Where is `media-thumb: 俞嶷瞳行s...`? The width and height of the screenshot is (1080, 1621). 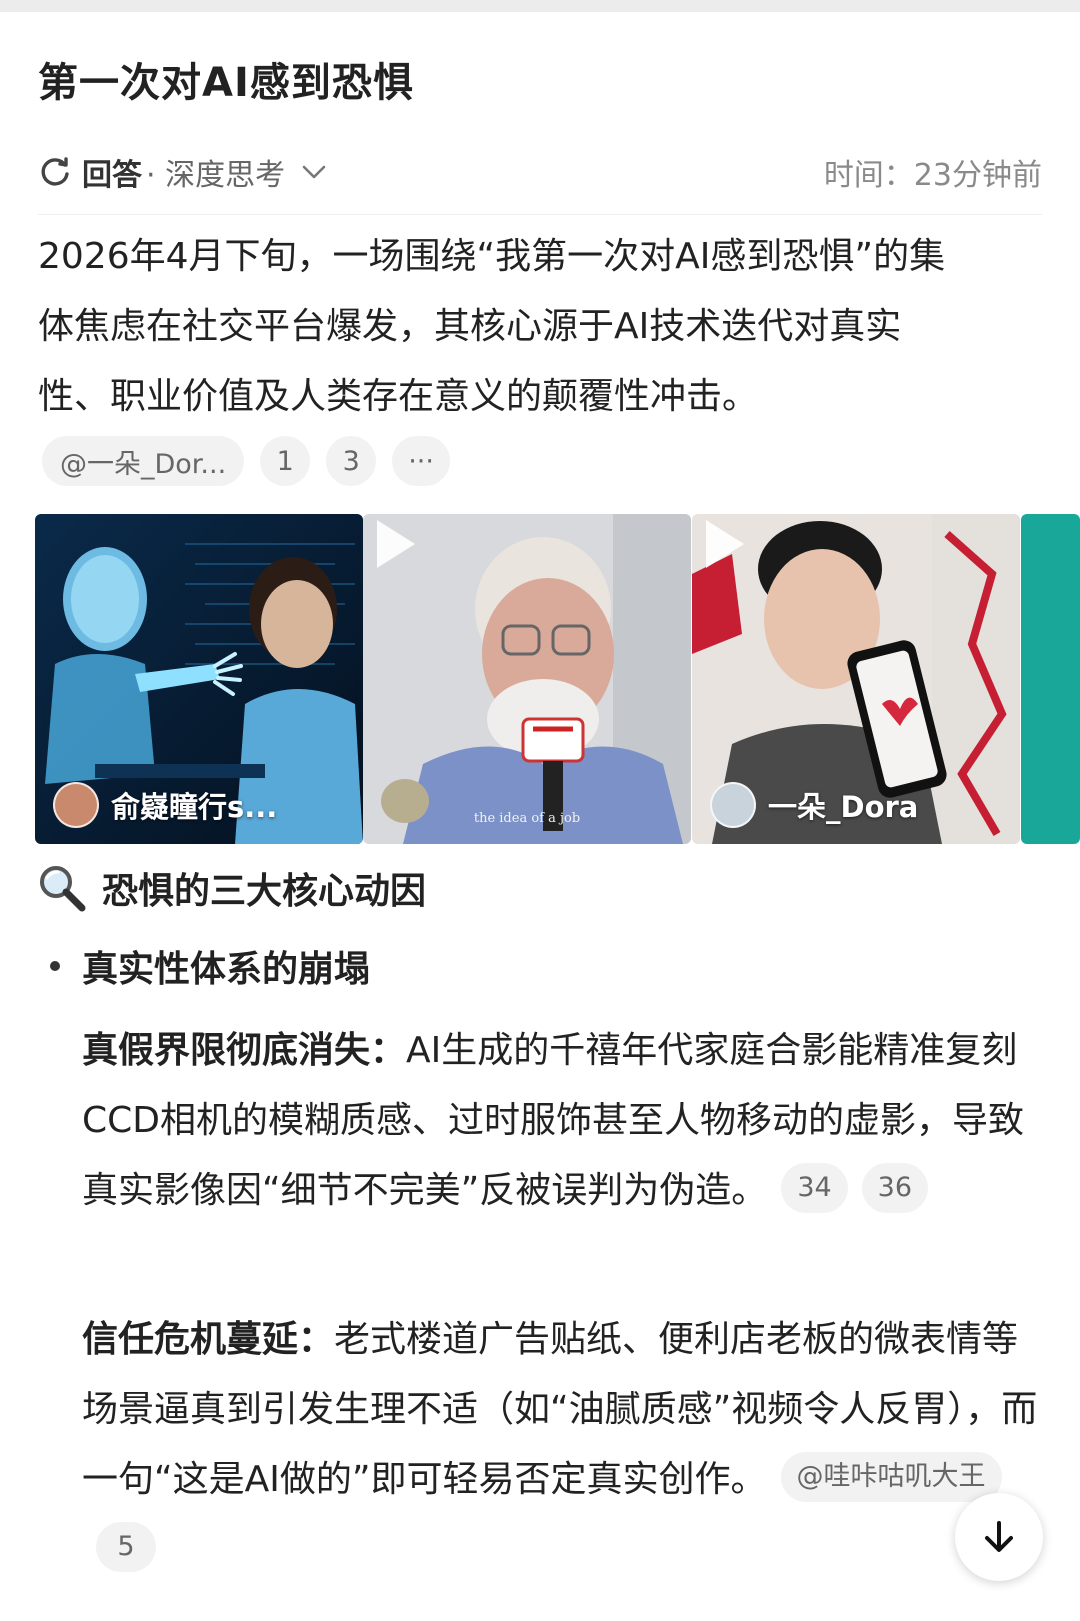 media-thumb: 俞嶷瞳行s... is located at coordinates (199, 679).